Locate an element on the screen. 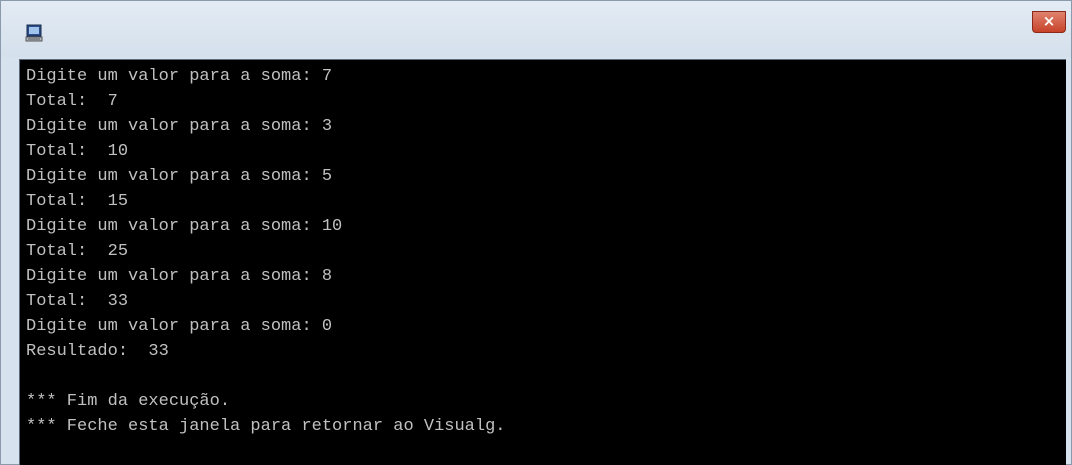  console-line: Total: 33 is located at coordinates (77, 301).